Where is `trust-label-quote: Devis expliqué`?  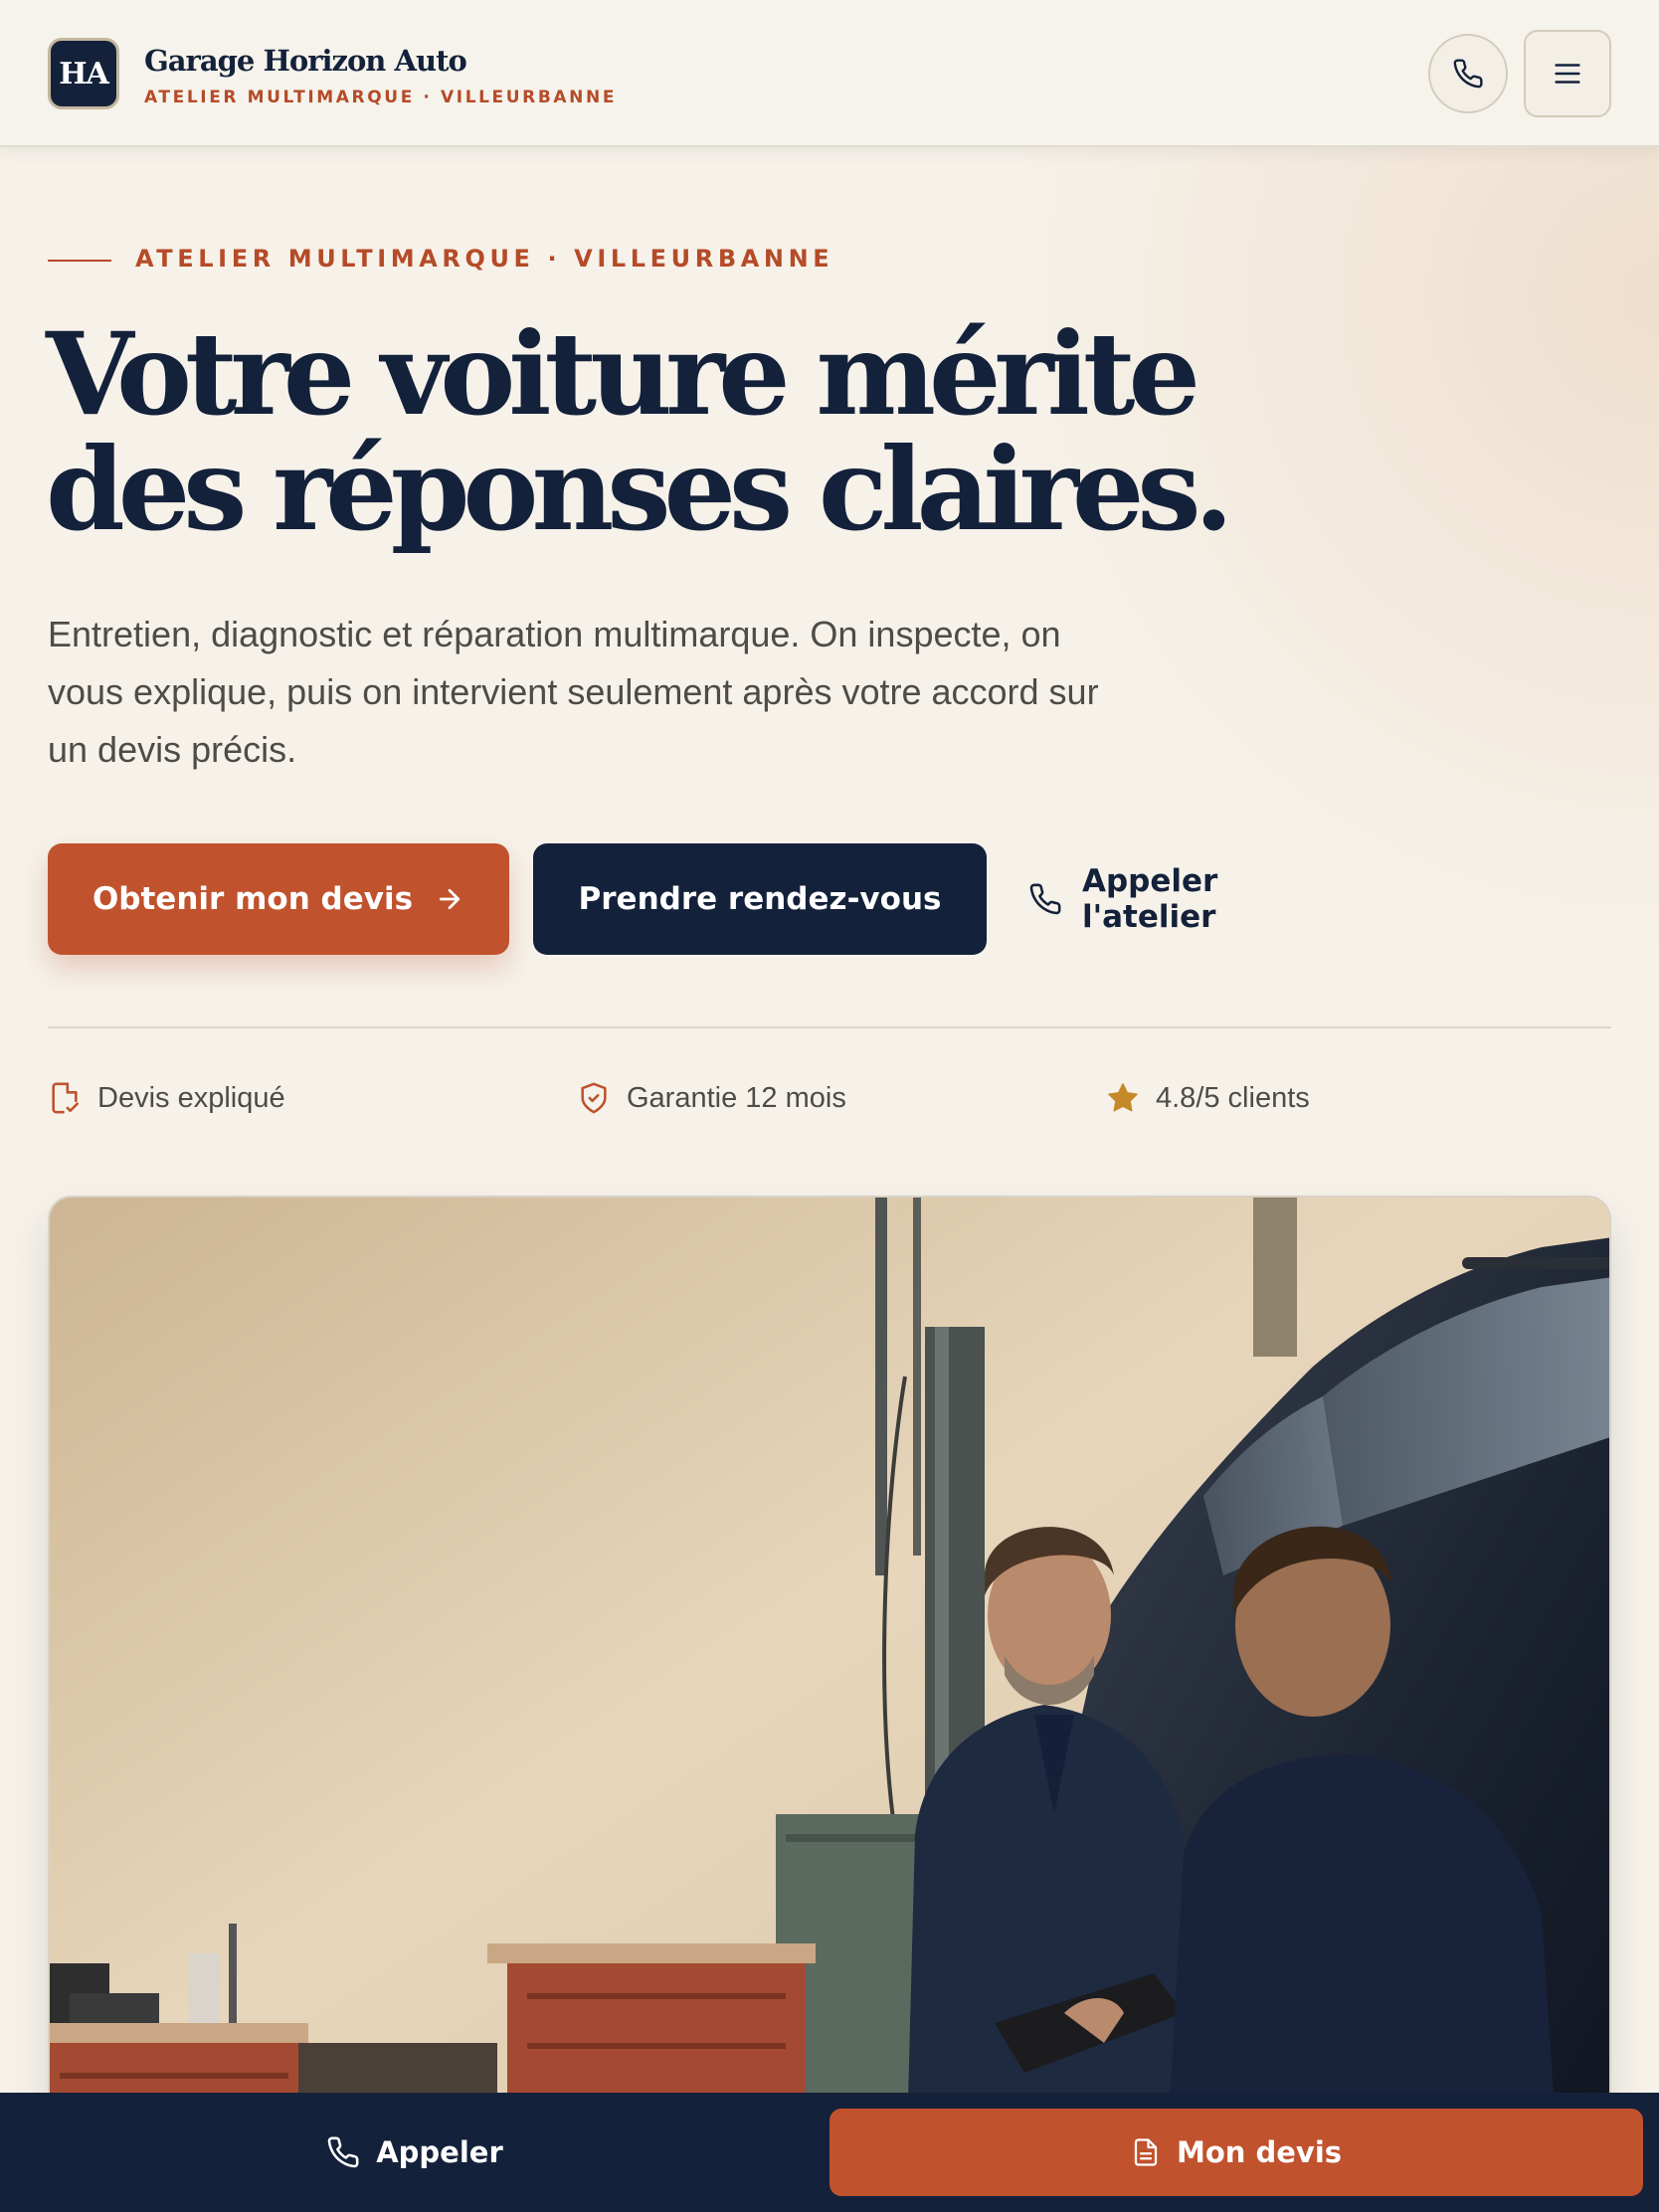
trust-label-quote: Devis expliqué is located at coordinates (191, 1097).